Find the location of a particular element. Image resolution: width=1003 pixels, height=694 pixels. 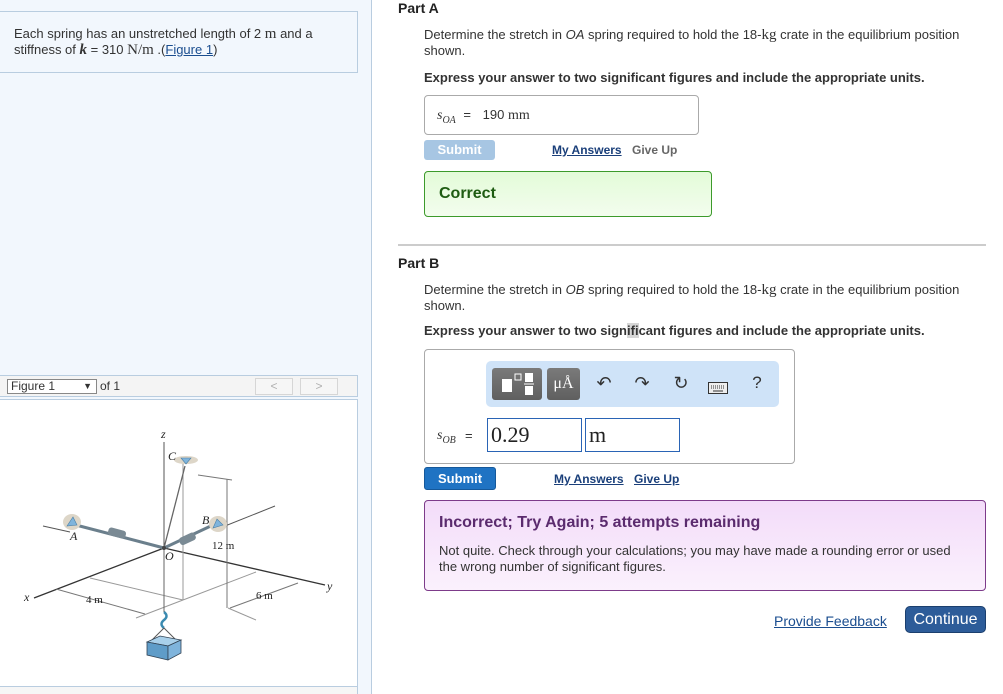

figure-select-value: Figure 1 is located at coordinates (33, 386).